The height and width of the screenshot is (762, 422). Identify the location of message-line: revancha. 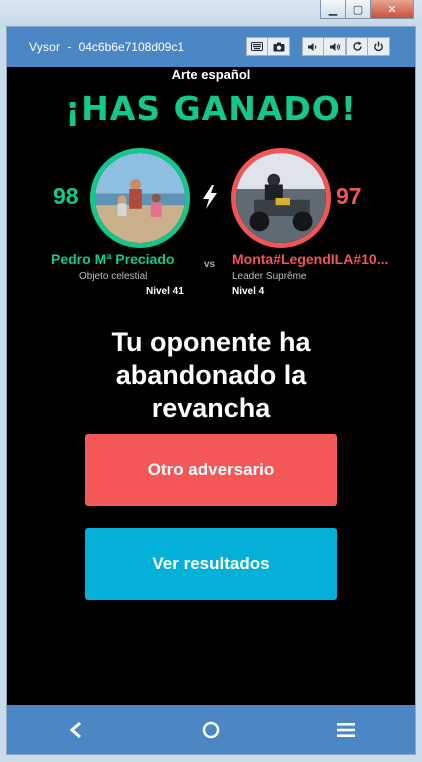
(211, 408).